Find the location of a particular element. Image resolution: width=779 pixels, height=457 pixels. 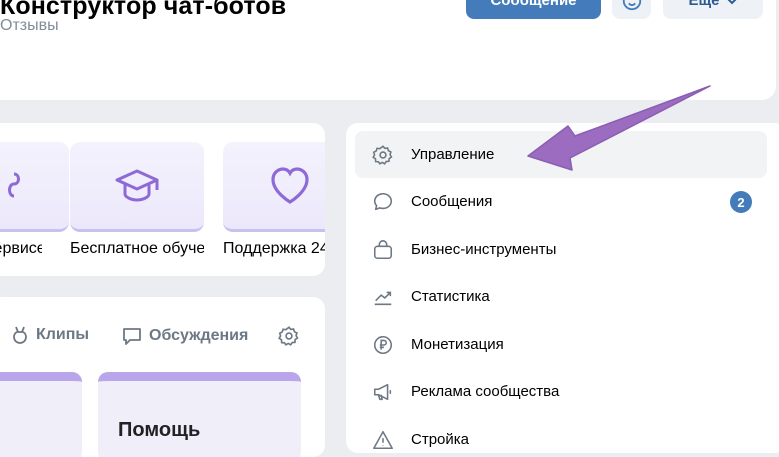

service-tile-support is located at coordinates (274, 187).